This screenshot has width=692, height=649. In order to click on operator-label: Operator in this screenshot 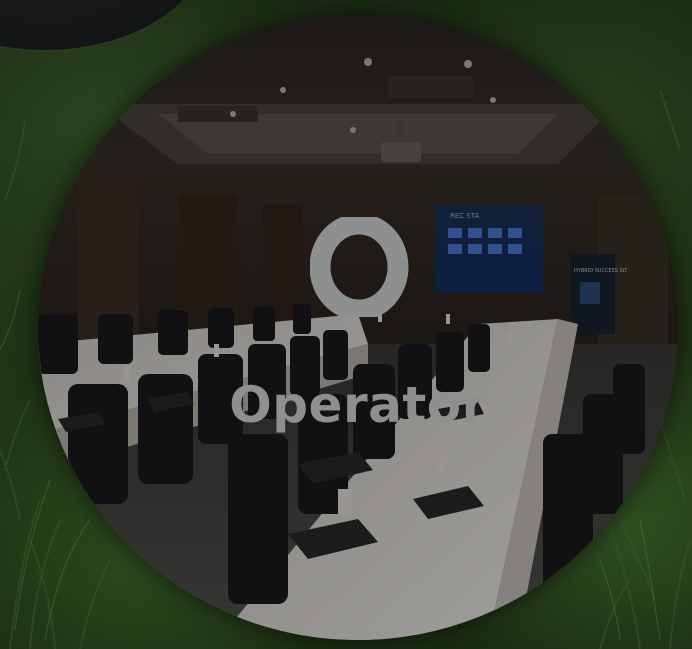, I will do `click(358, 405)`.